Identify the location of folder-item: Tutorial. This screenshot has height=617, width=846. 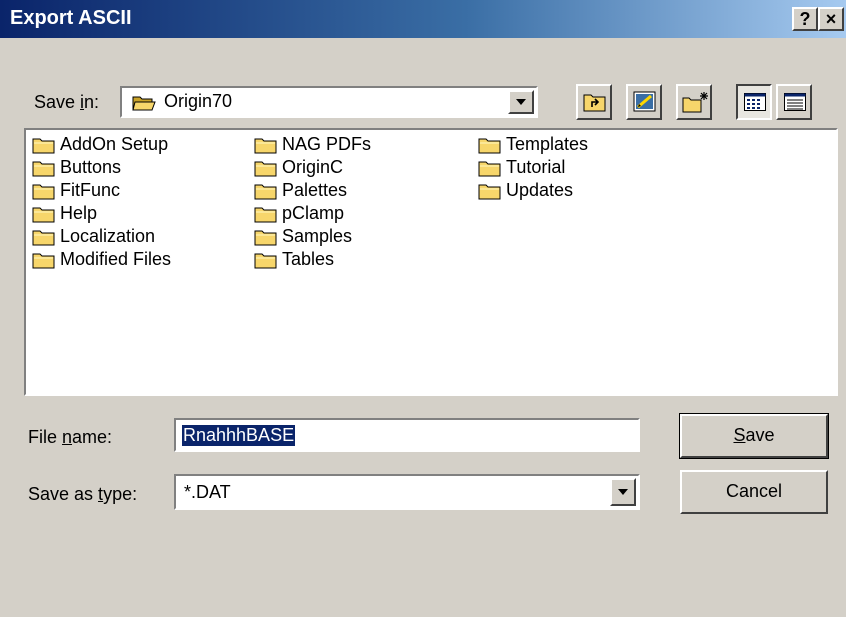
(576, 169).